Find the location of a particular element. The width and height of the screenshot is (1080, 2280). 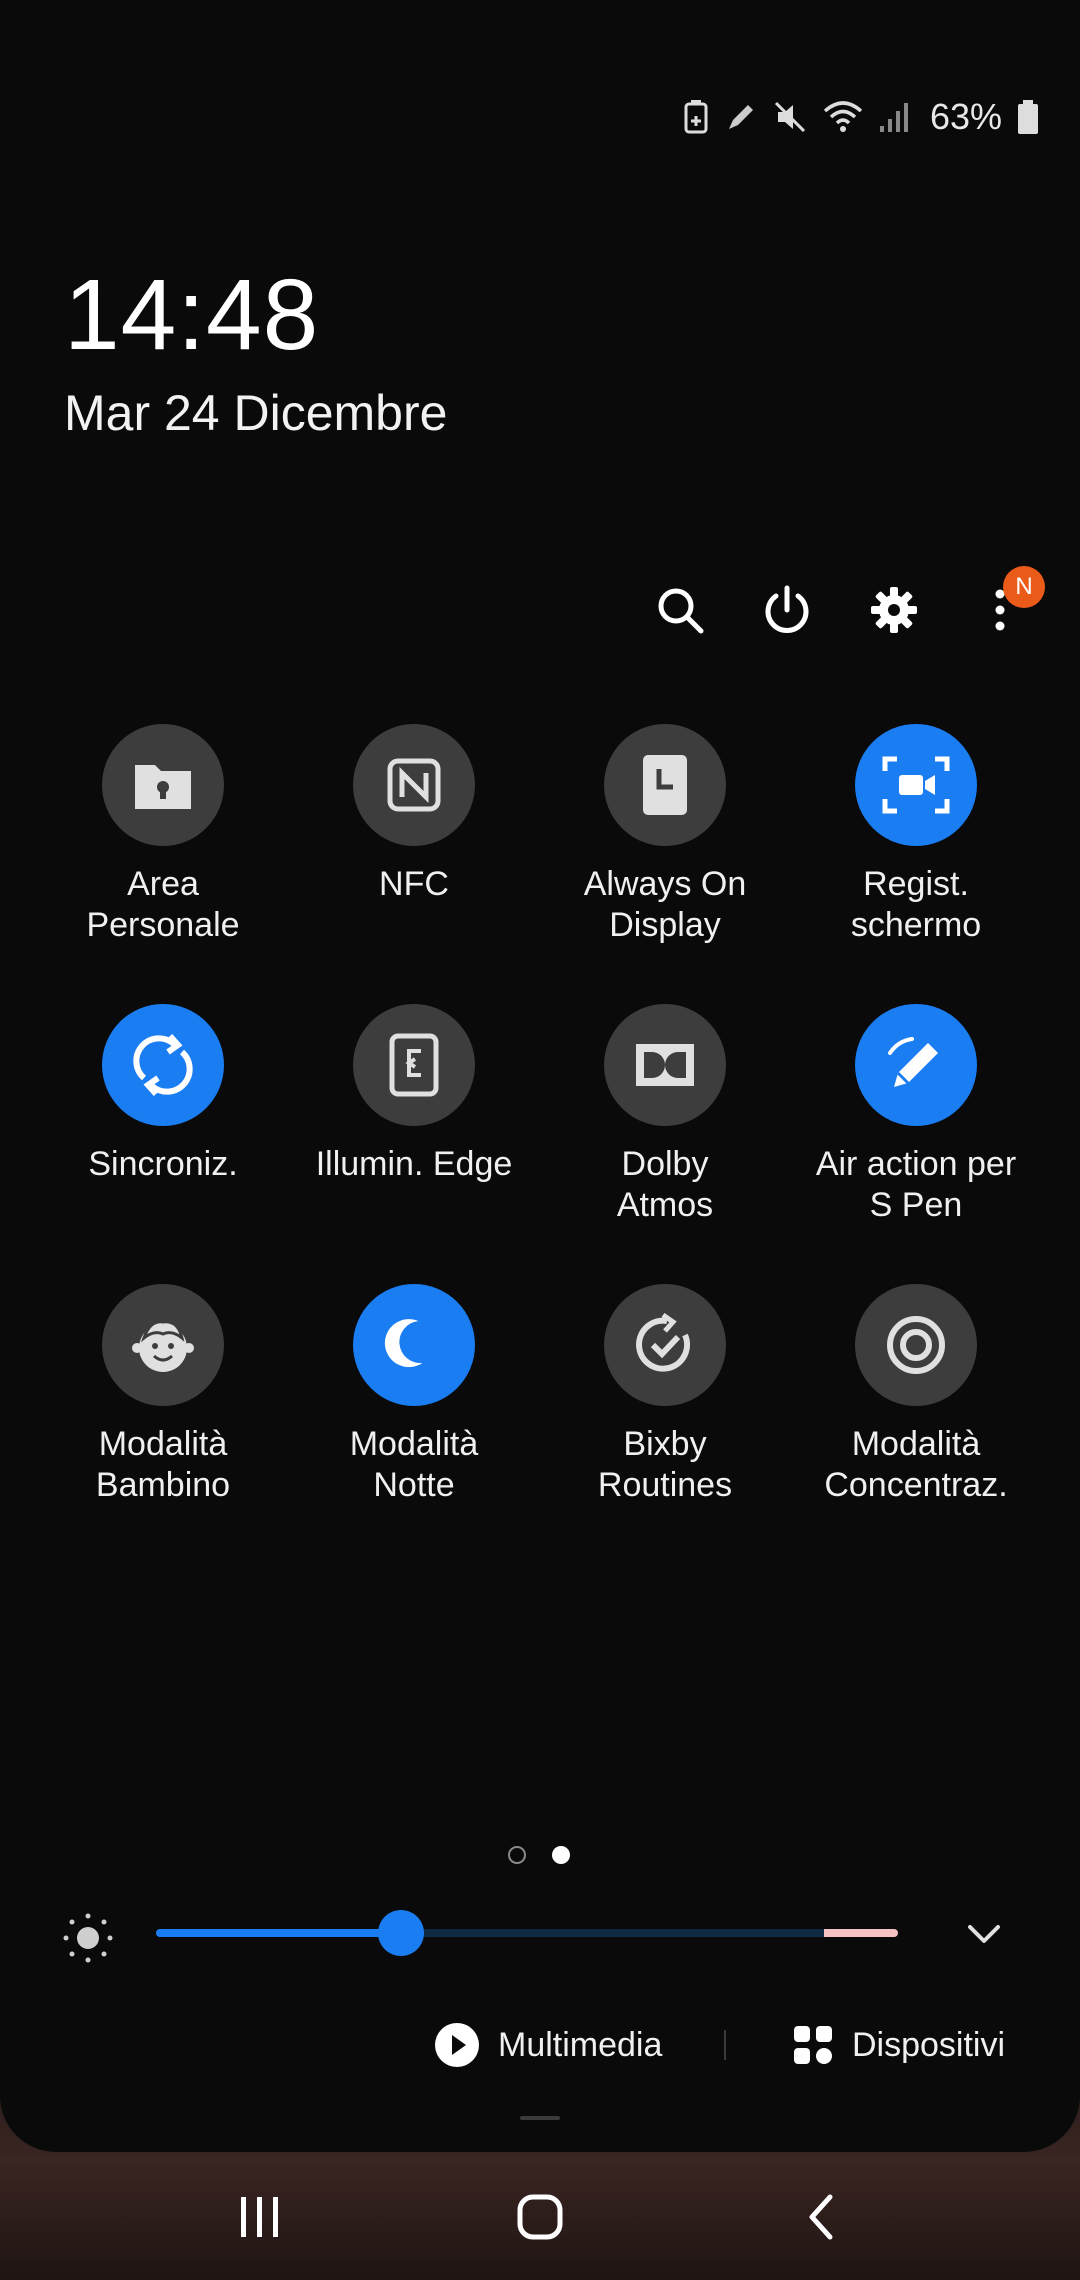

nfc-icon is located at coordinates (414, 785).